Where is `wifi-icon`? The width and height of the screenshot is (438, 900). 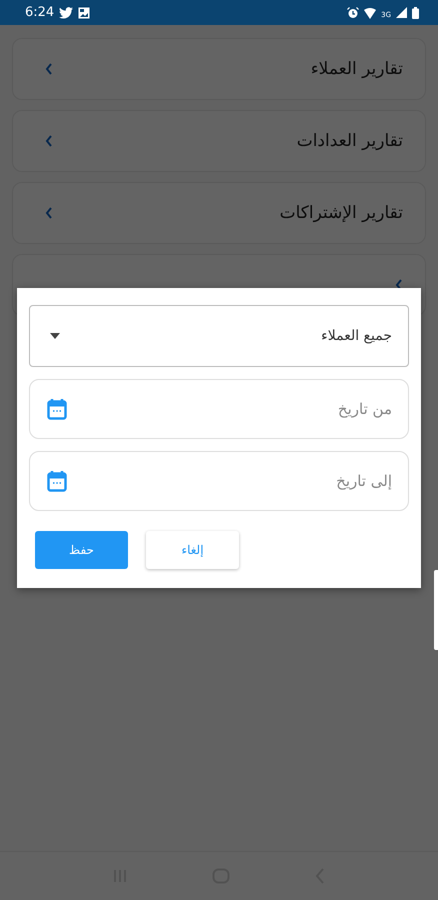
wifi-icon is located at coordinates (370, 12).